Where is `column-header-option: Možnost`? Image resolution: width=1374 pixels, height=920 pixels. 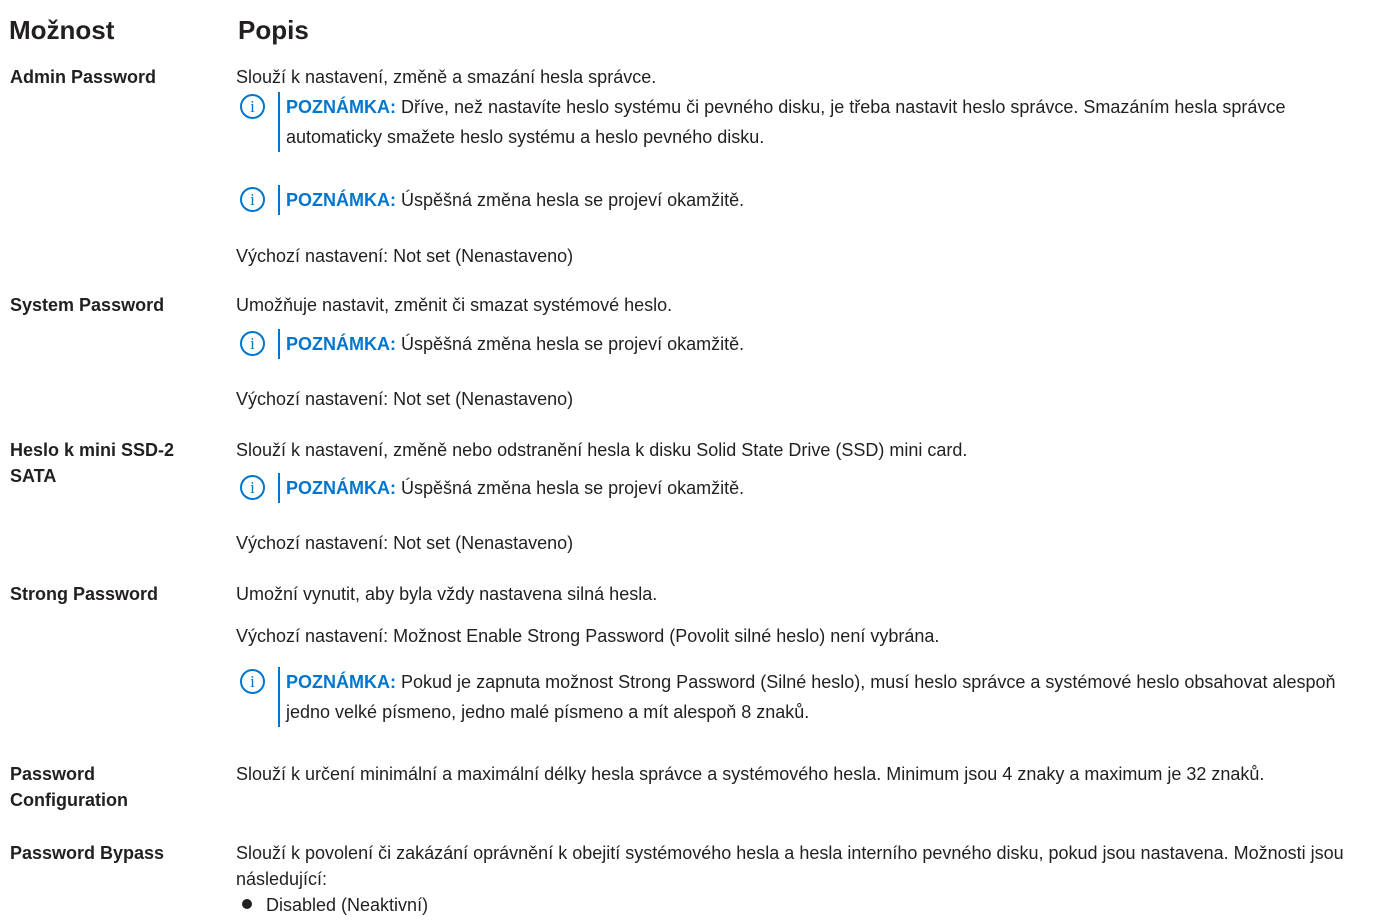
column-header-option: Možnost is located at coordinates (62, 30).